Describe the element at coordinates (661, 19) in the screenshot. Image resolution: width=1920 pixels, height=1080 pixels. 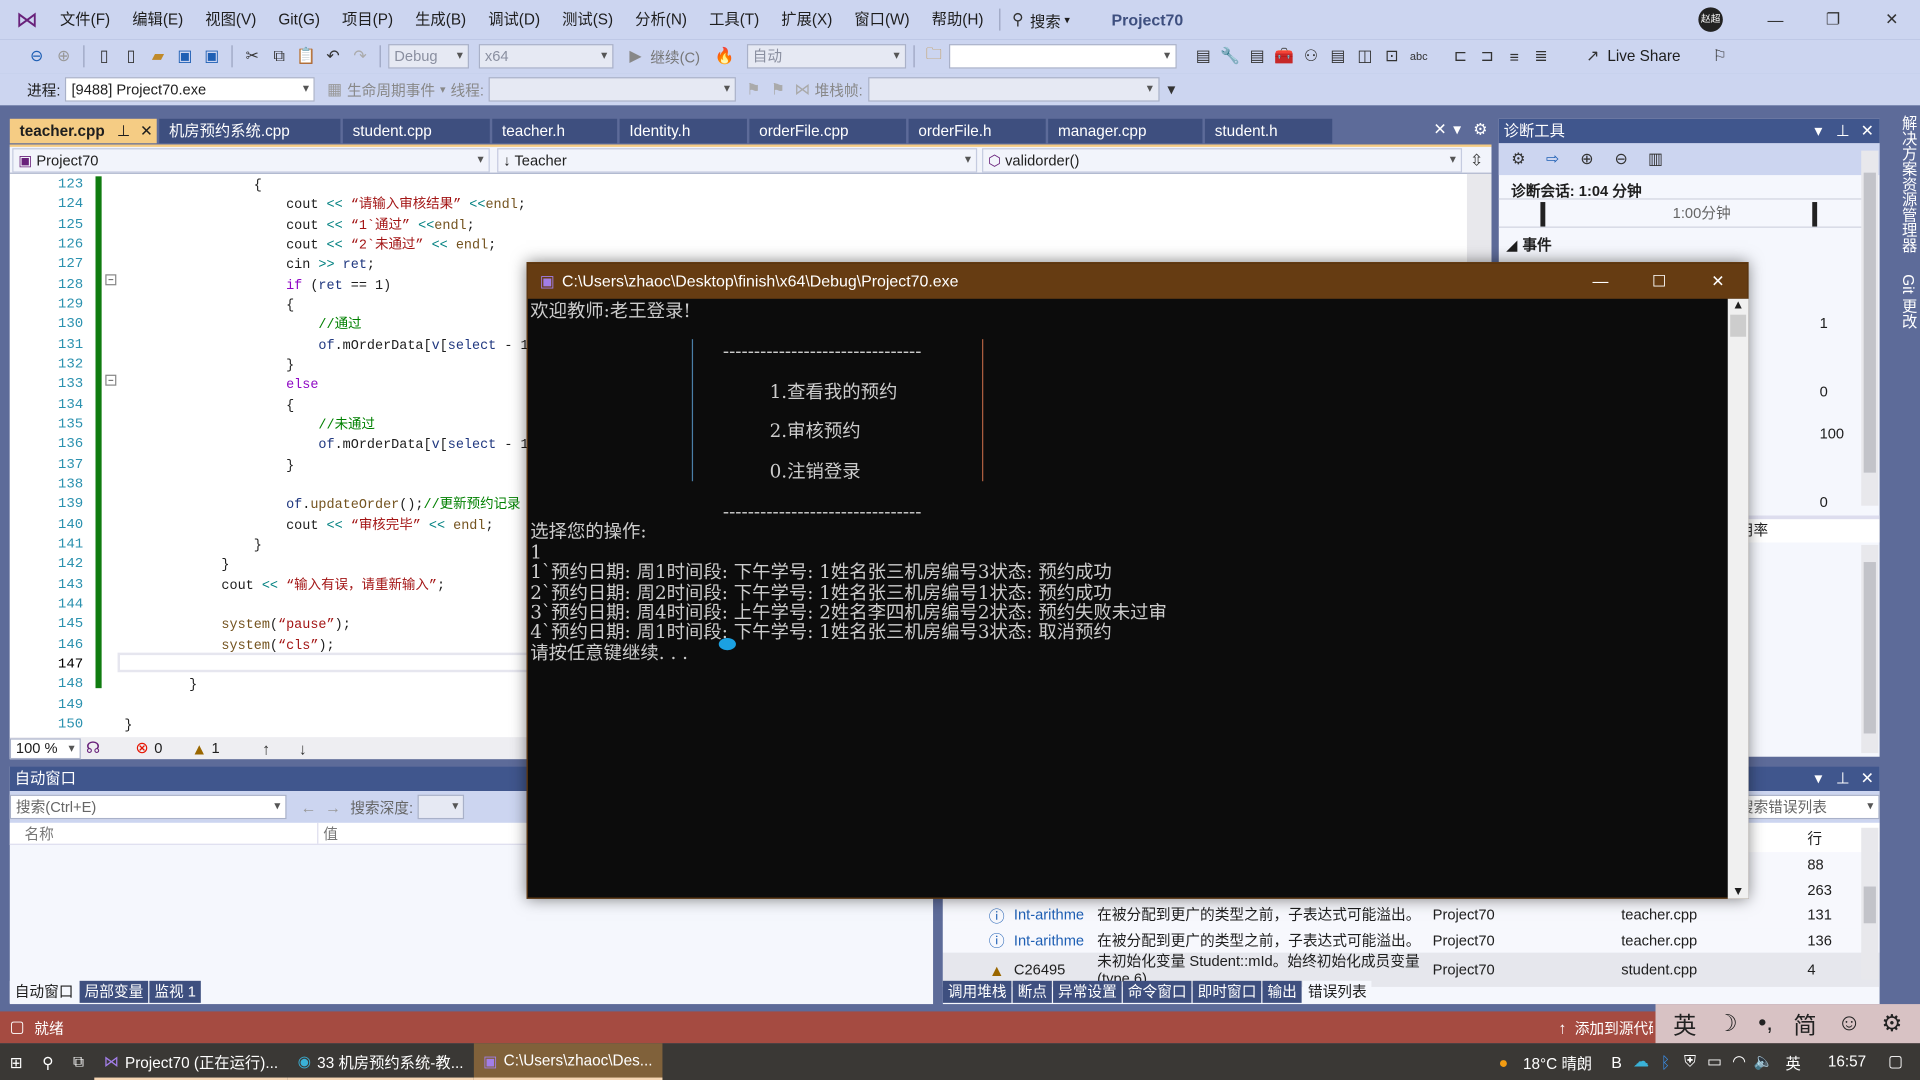
I see `menu-item: 分析(N)` at that location.